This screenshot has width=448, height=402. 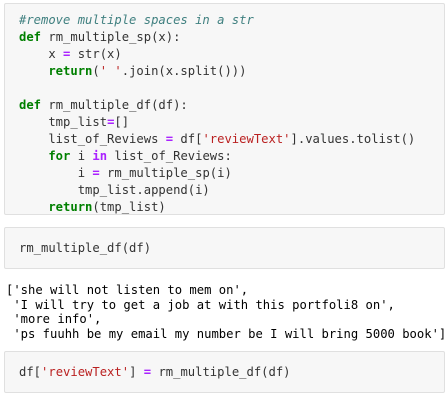 I want to click on code-text: x, so click(x=41, y=54).